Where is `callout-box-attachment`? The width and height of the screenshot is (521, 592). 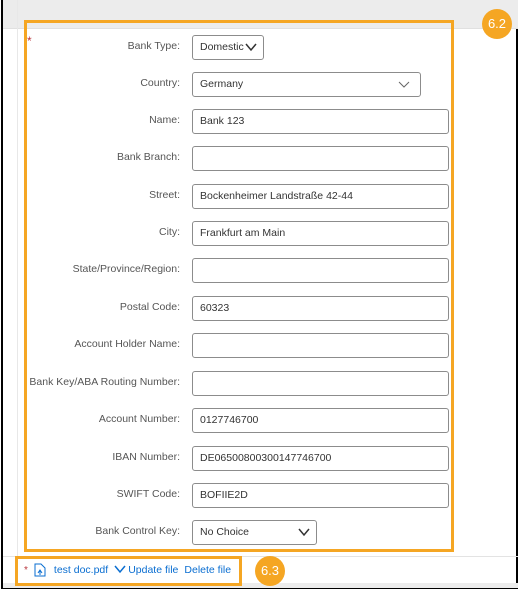
callout-box-attachment is located at coordinates (128, 571).